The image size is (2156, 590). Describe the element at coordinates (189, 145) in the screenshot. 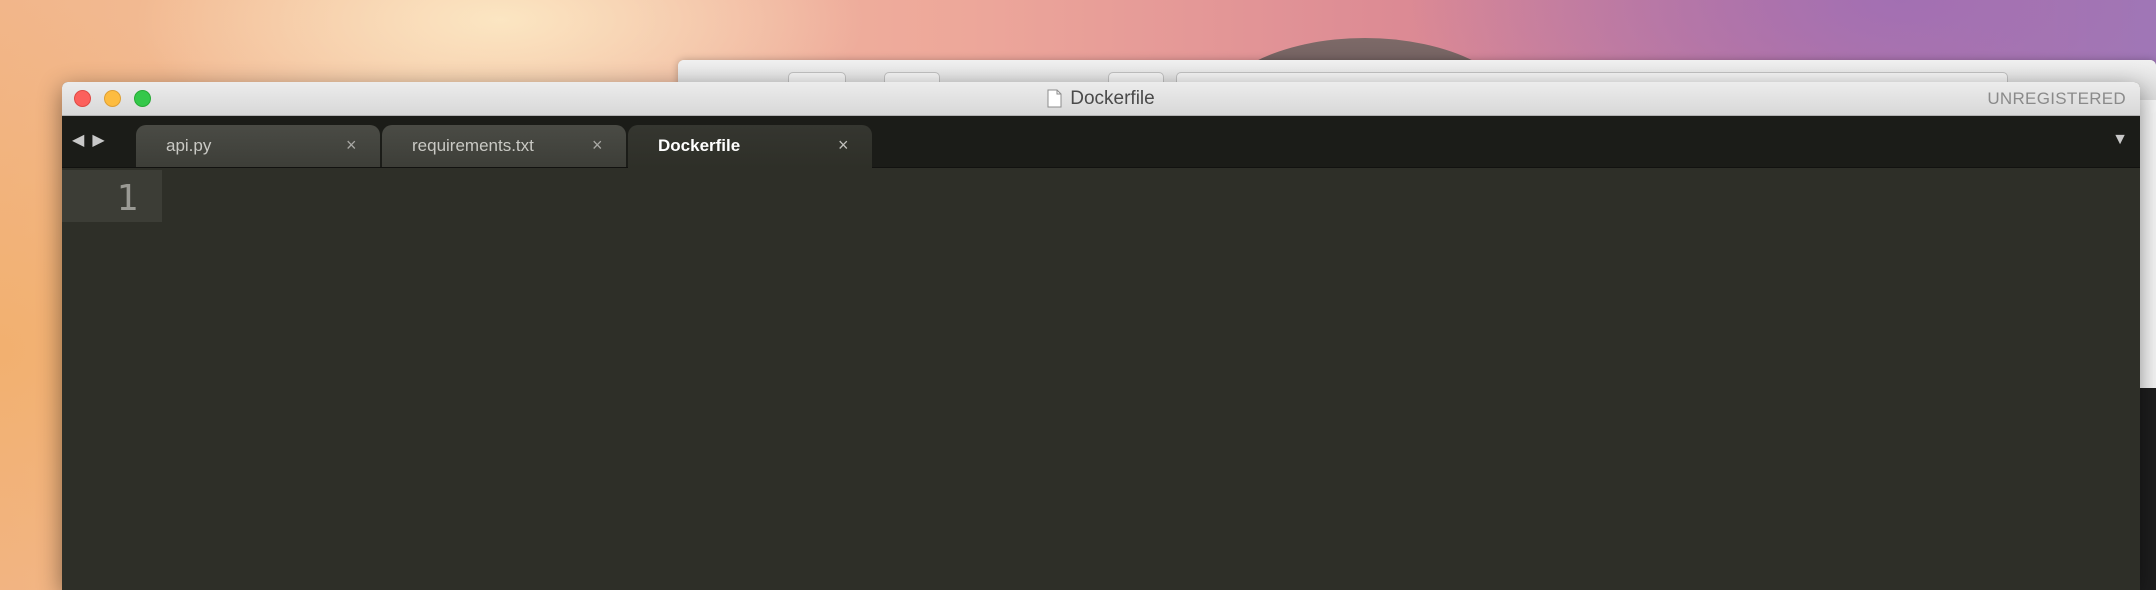

I see `tab-label: api.py` at that location.